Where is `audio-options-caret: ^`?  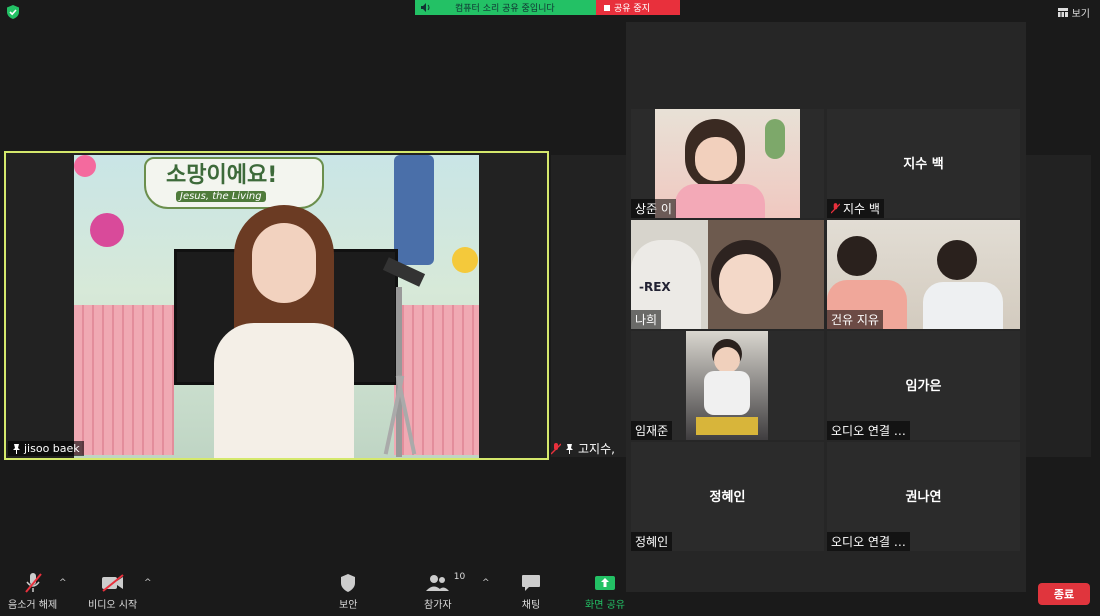
audio-options-caret: ^ is located at coordinates (63, 583).